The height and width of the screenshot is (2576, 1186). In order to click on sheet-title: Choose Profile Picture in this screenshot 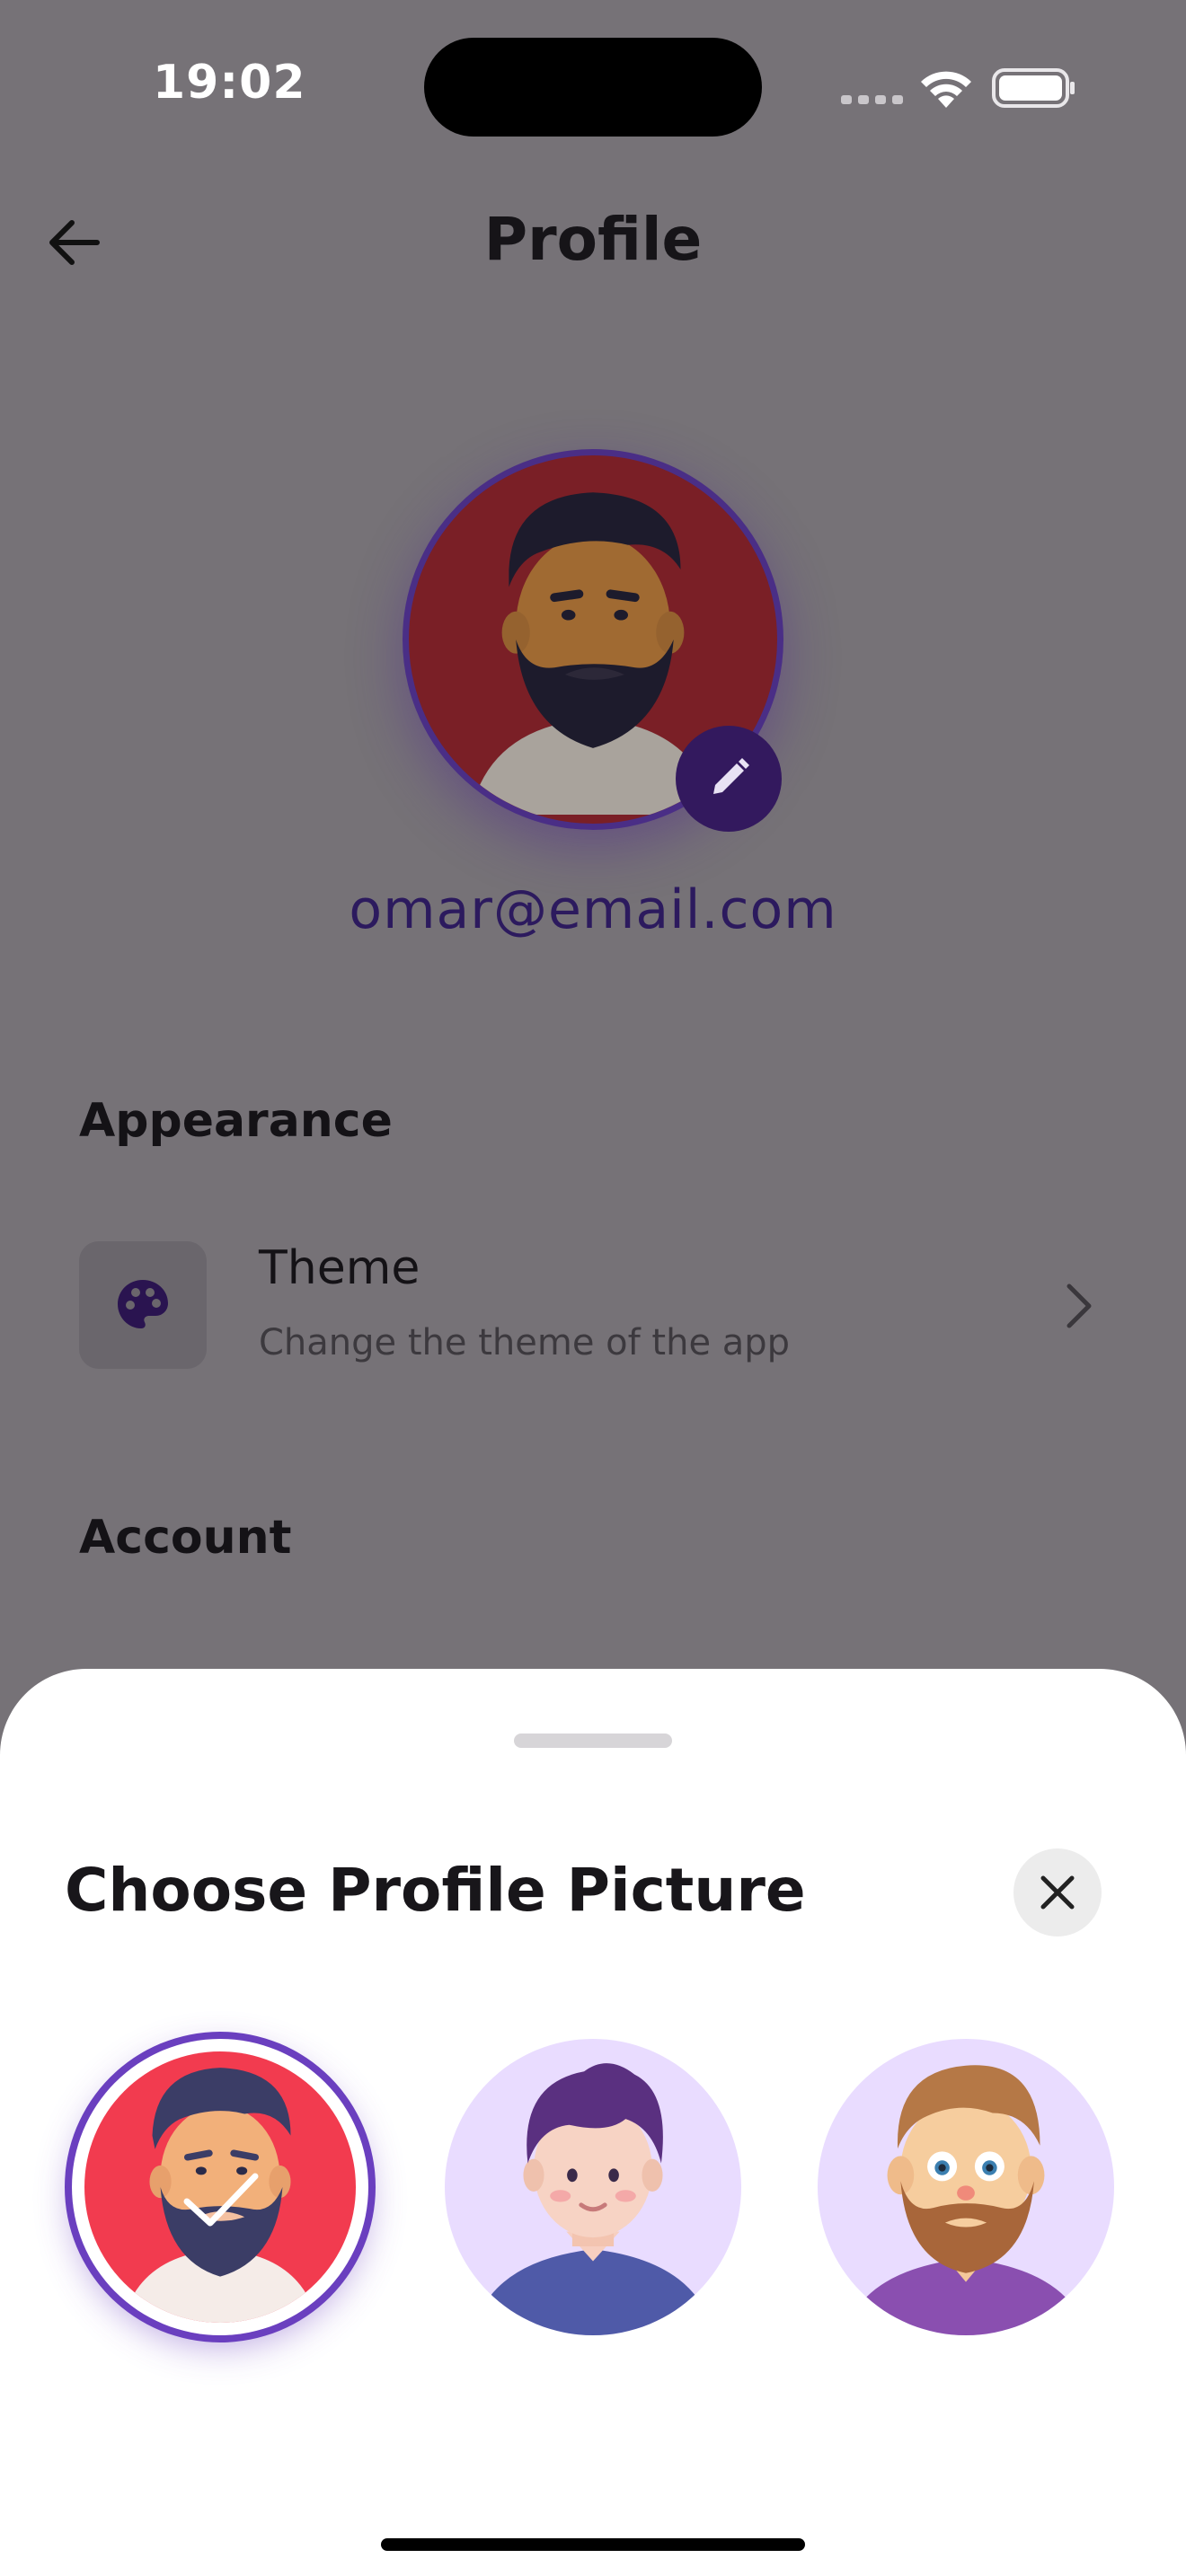, I will do `click(435, 1891)`.